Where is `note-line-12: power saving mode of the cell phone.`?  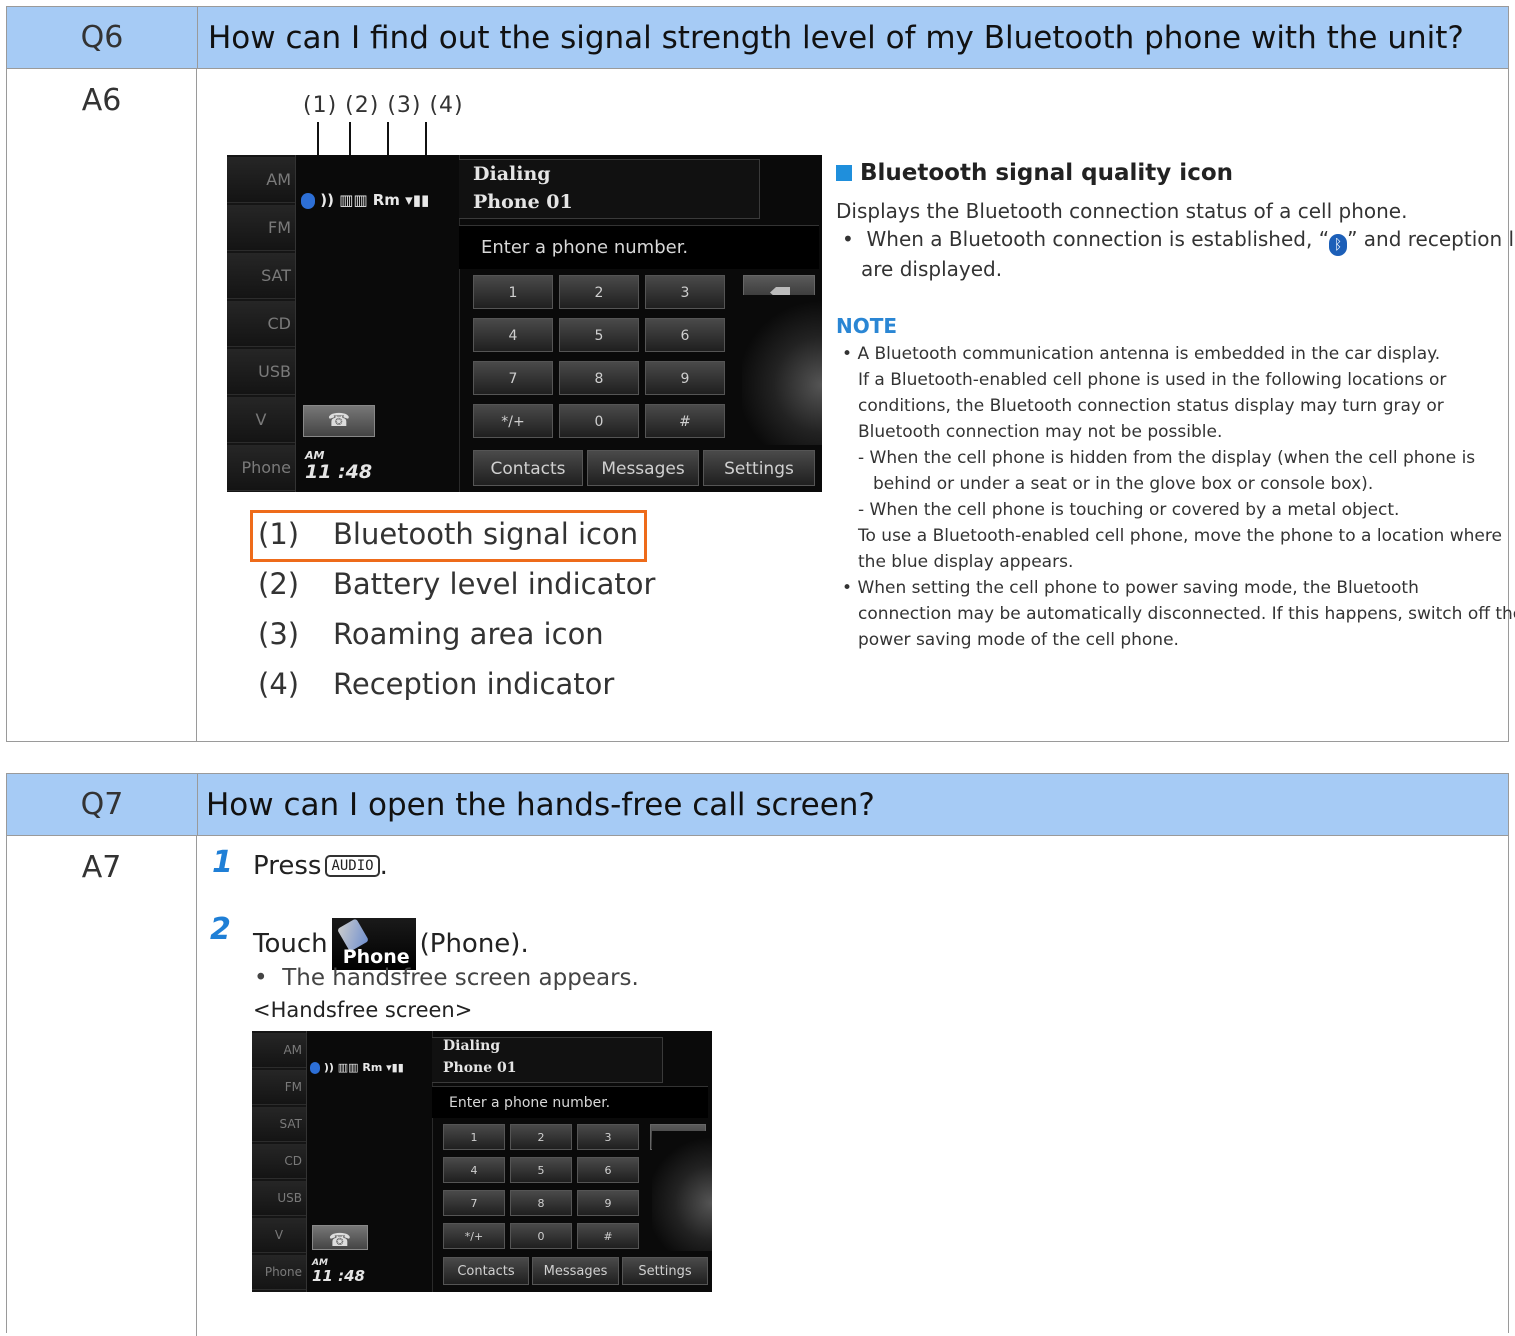
note-line-12: power saving mode of the cell phone. is located at coordinates (1018, 640).